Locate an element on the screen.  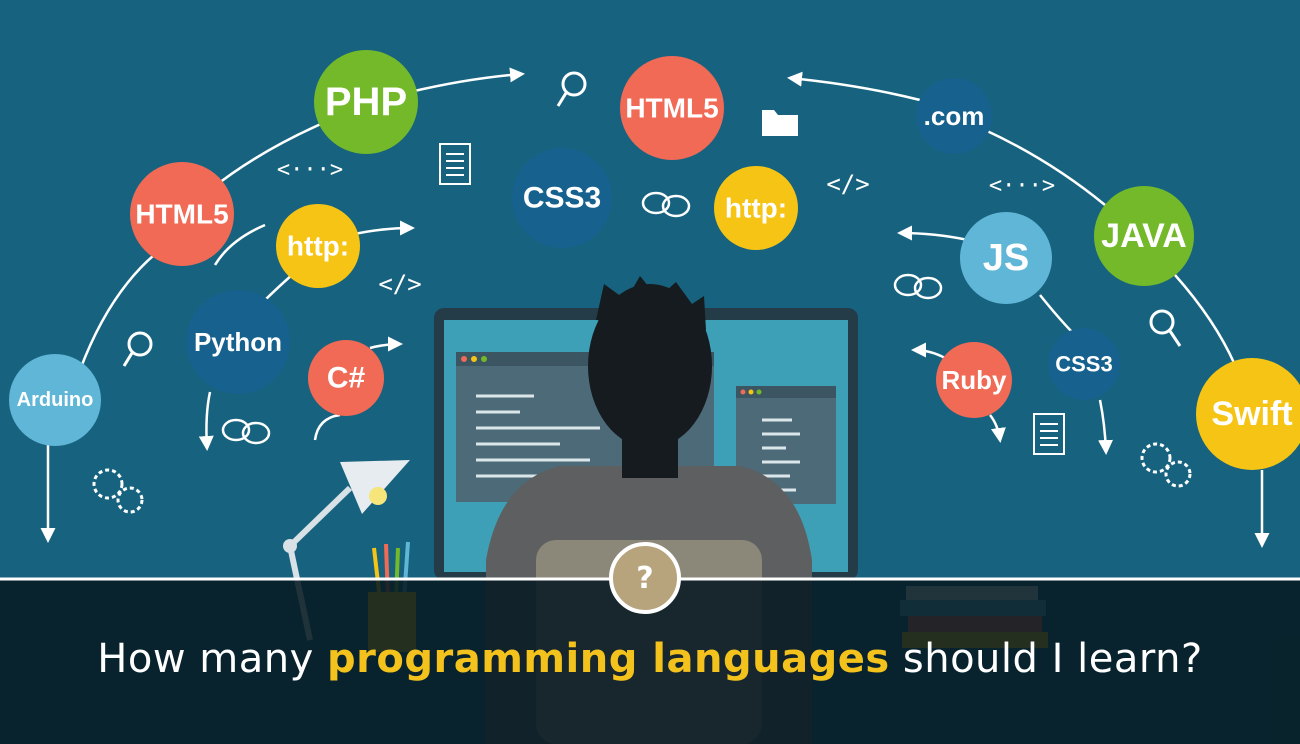
bubble-dotcom: .com is located at coordinates (954, 116).